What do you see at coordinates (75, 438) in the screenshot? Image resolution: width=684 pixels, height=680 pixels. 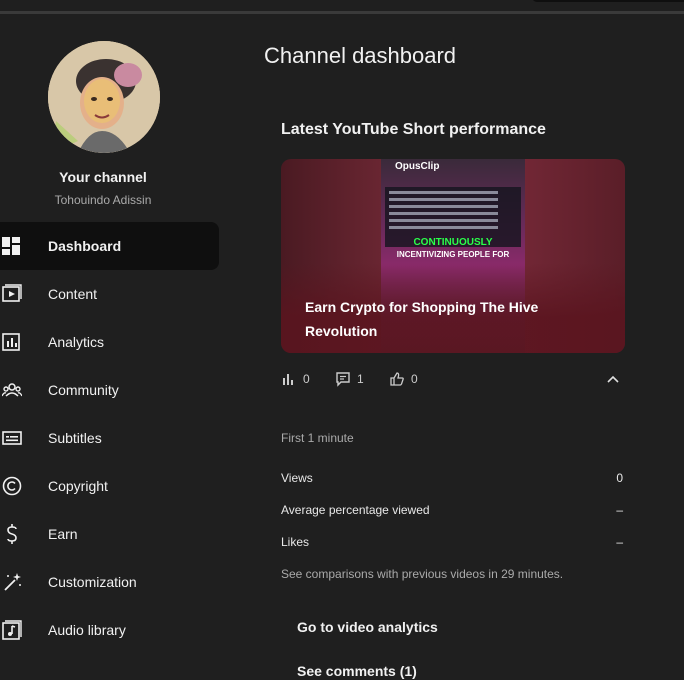 I see `sidebar-item-label: Subtitles` at bounding box center [75, 438].